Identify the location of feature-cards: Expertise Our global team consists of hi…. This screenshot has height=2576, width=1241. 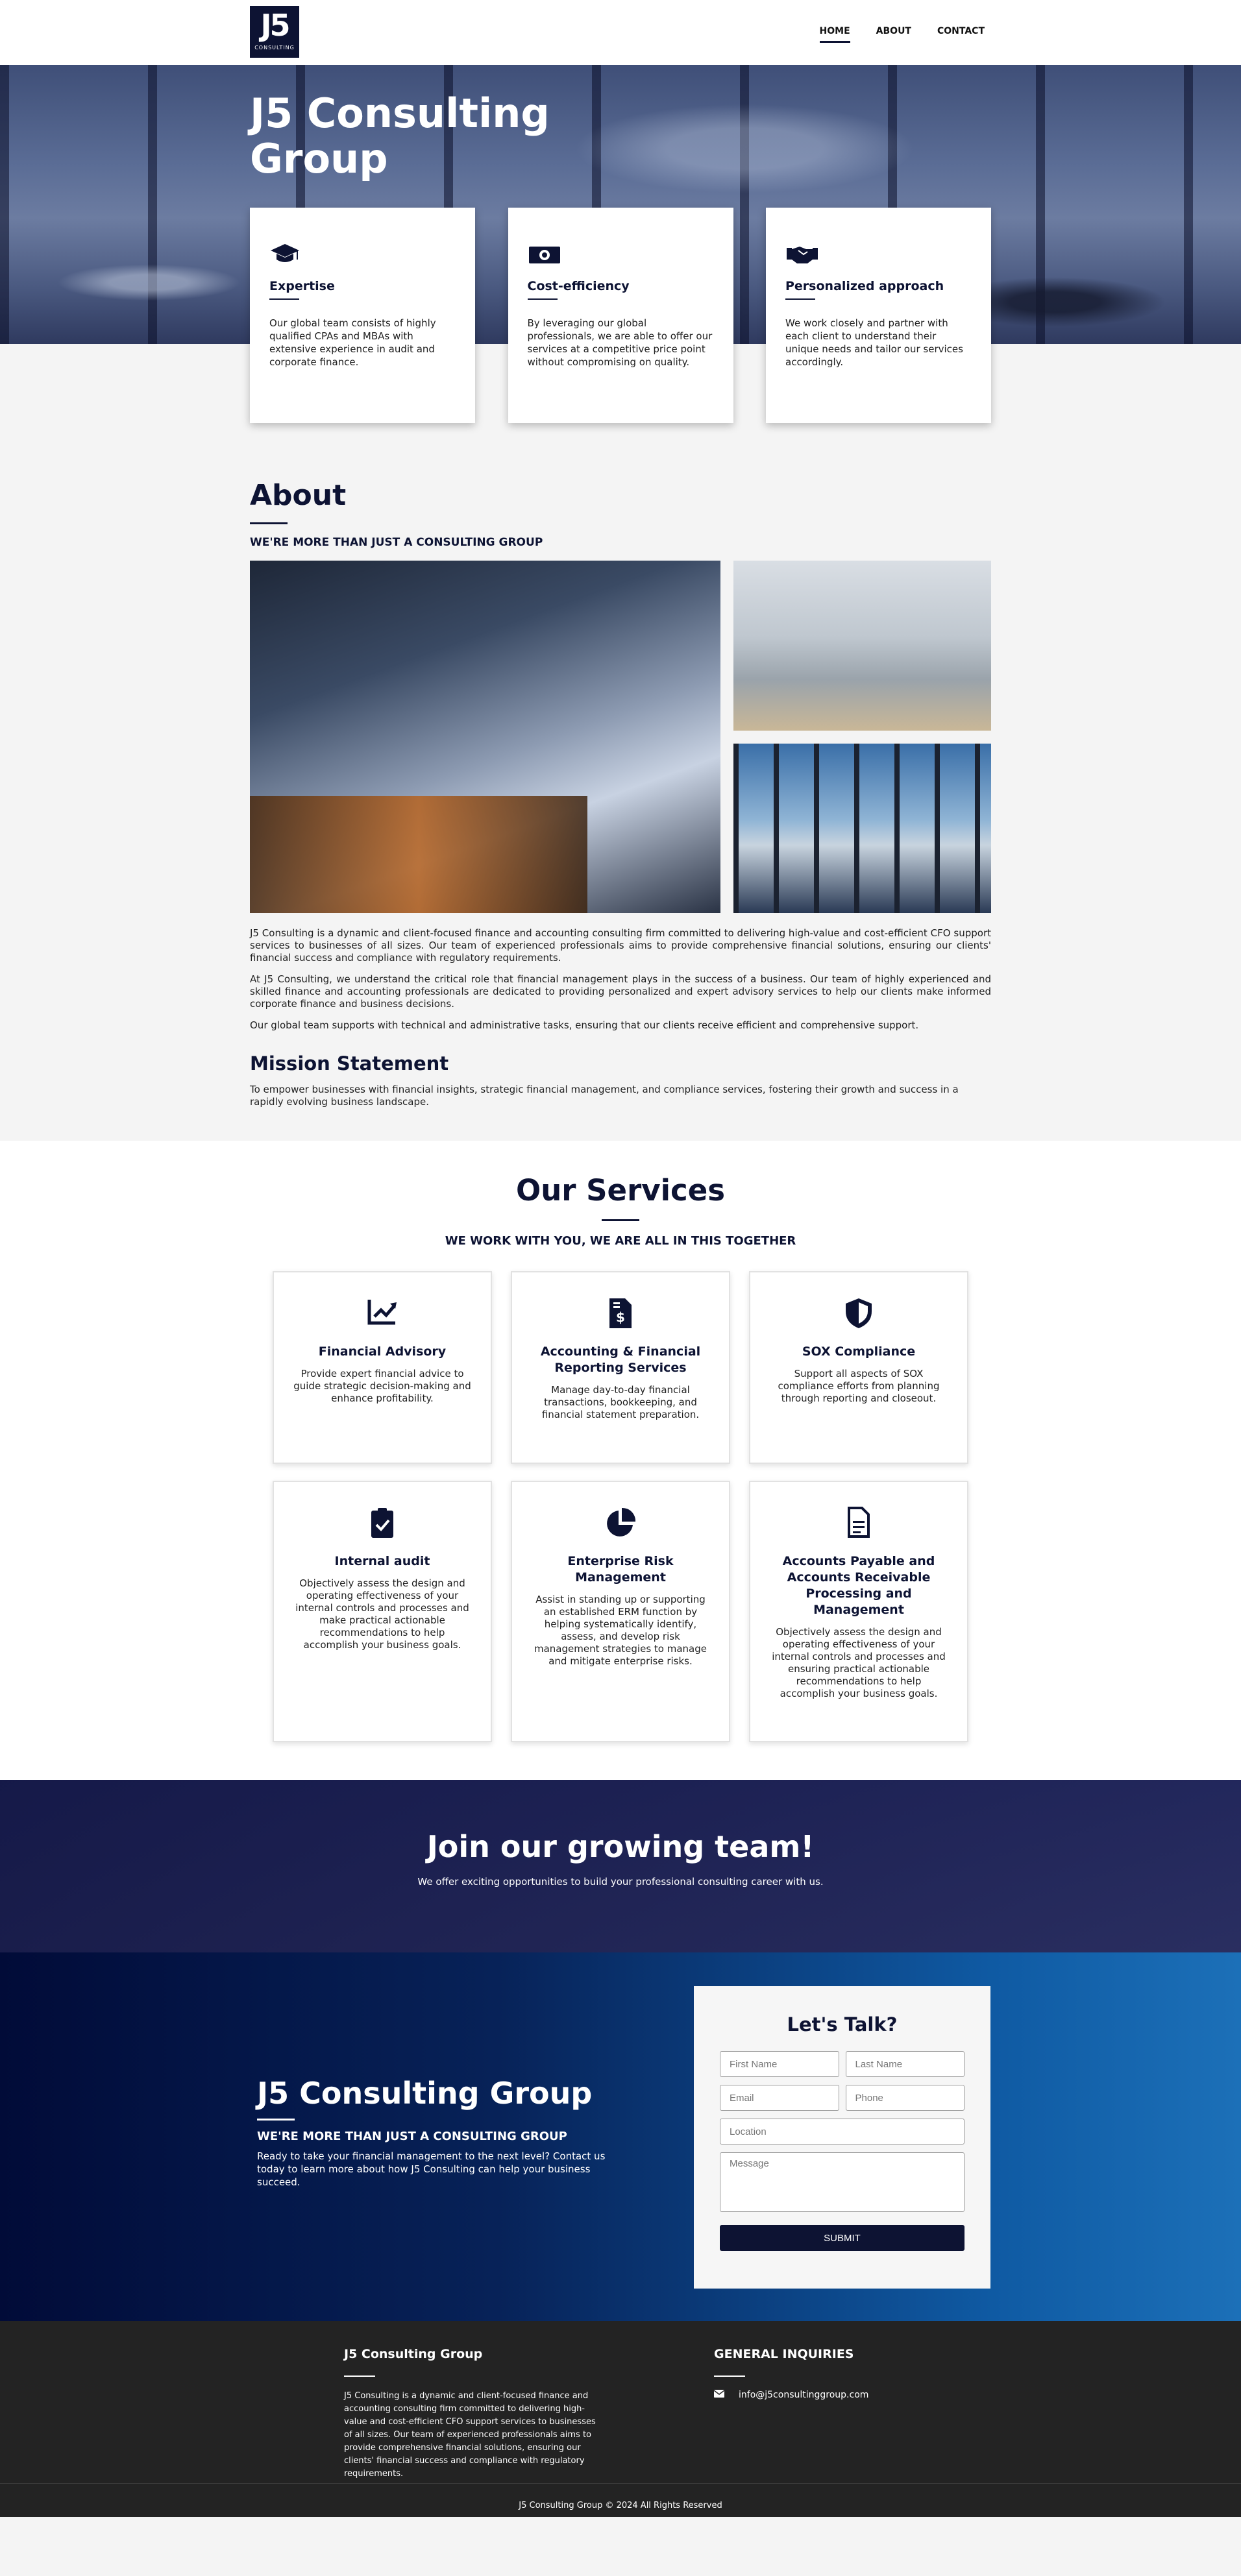
(620, 315).